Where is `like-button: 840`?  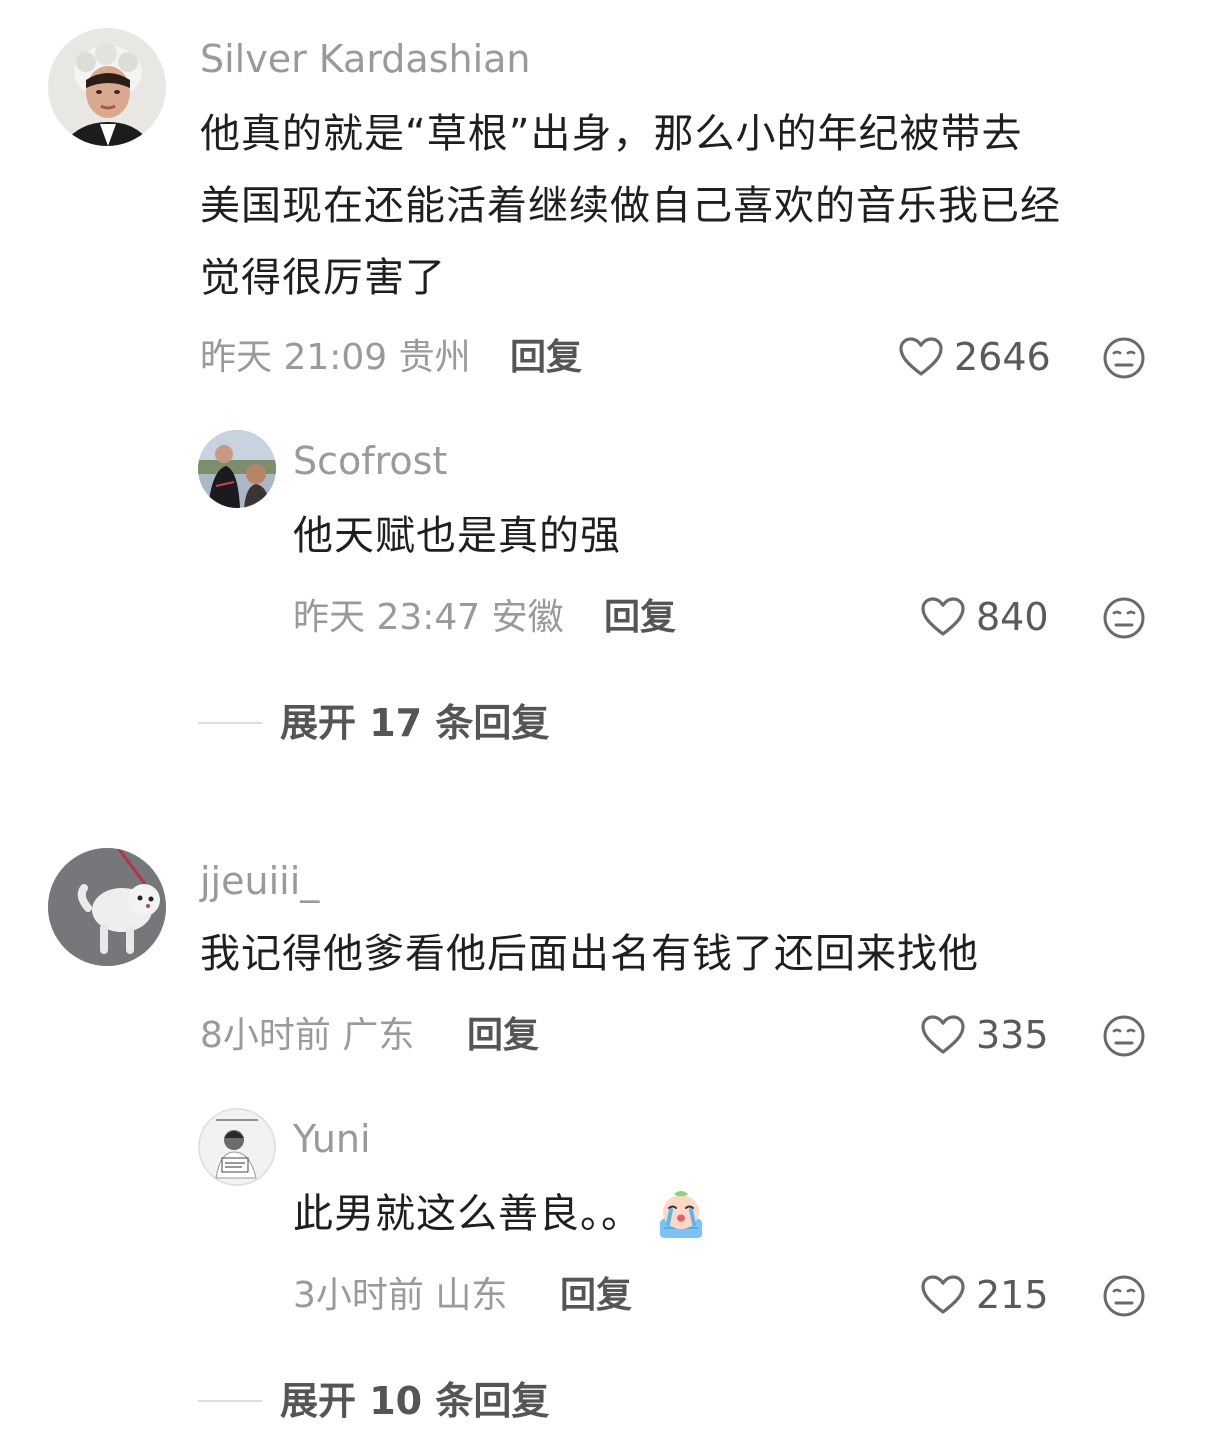
like-button: 840 is located at coordinates (984, 617).